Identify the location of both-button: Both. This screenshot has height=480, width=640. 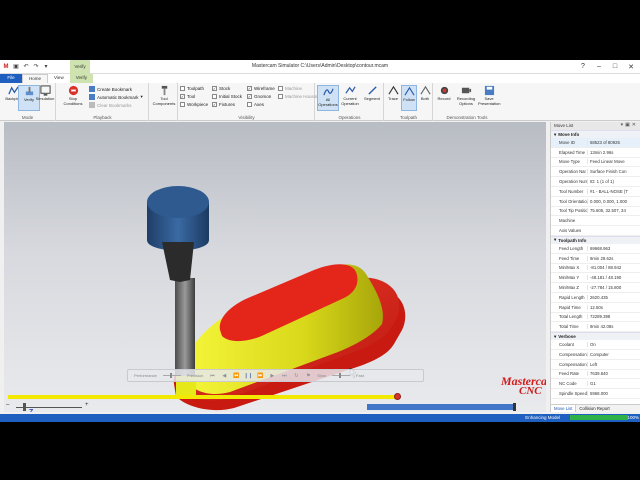
(425, 98).